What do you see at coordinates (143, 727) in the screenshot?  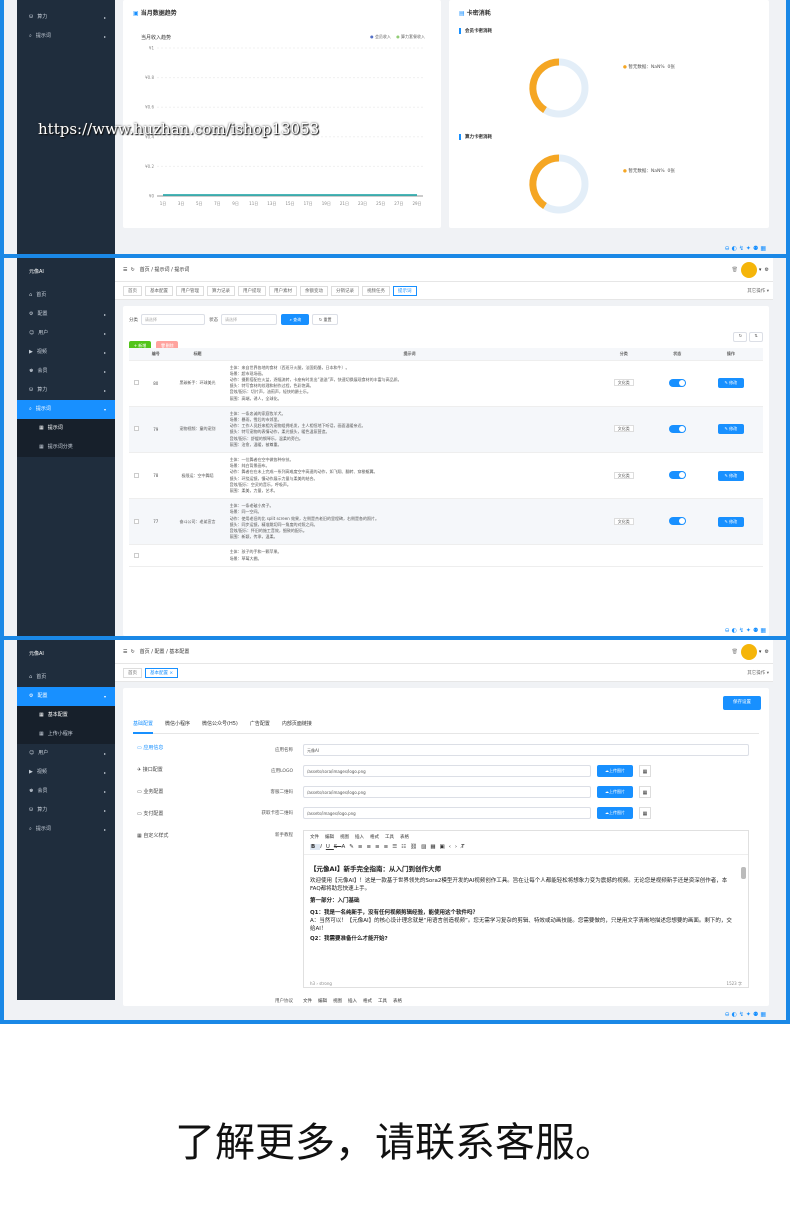 I see `config-tab: 基础配置` at bounding box center [143, 727].